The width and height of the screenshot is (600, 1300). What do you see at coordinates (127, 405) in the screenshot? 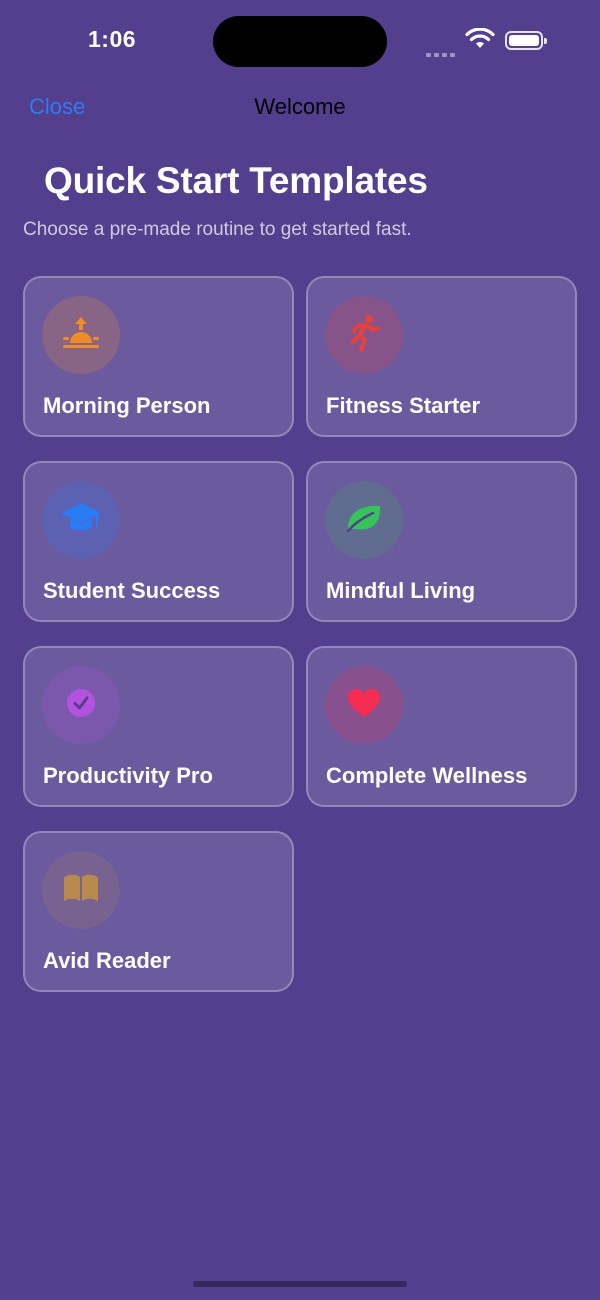
I see `template-label: Morning Person` at bounding box center [127, 405].